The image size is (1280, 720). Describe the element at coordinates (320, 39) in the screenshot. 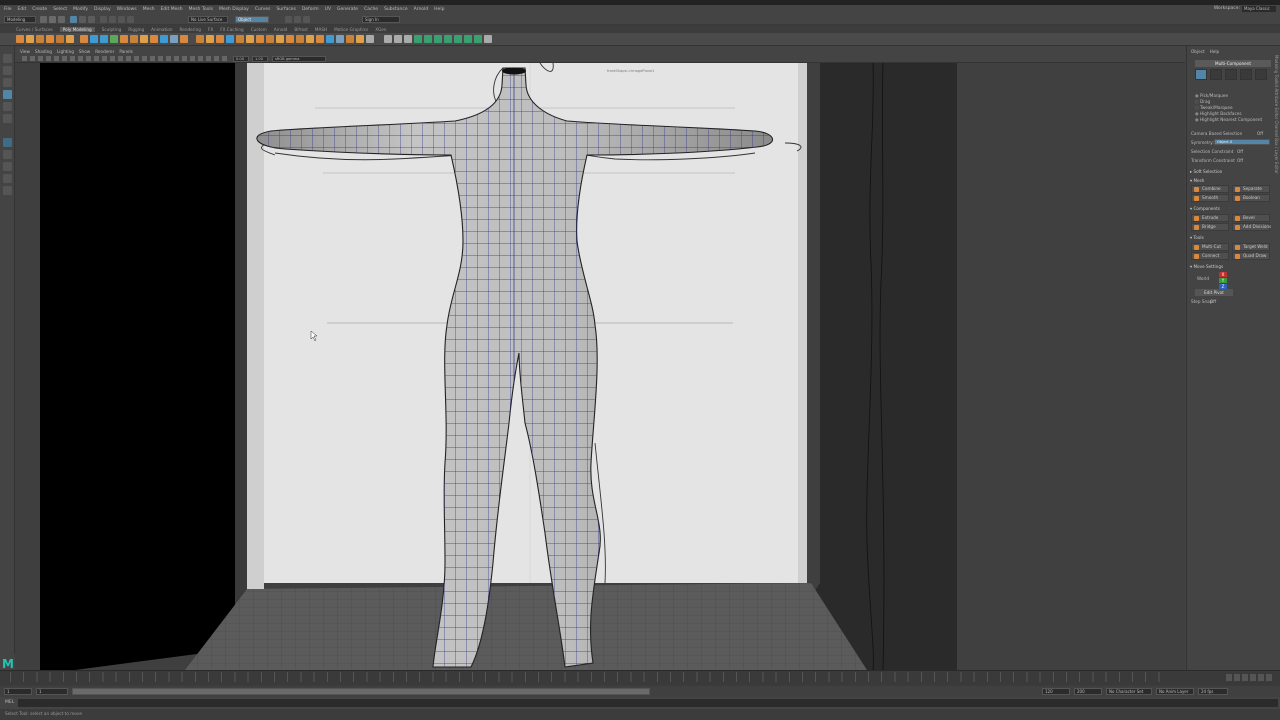

I see `insert-edge-loop-icon` at that location.